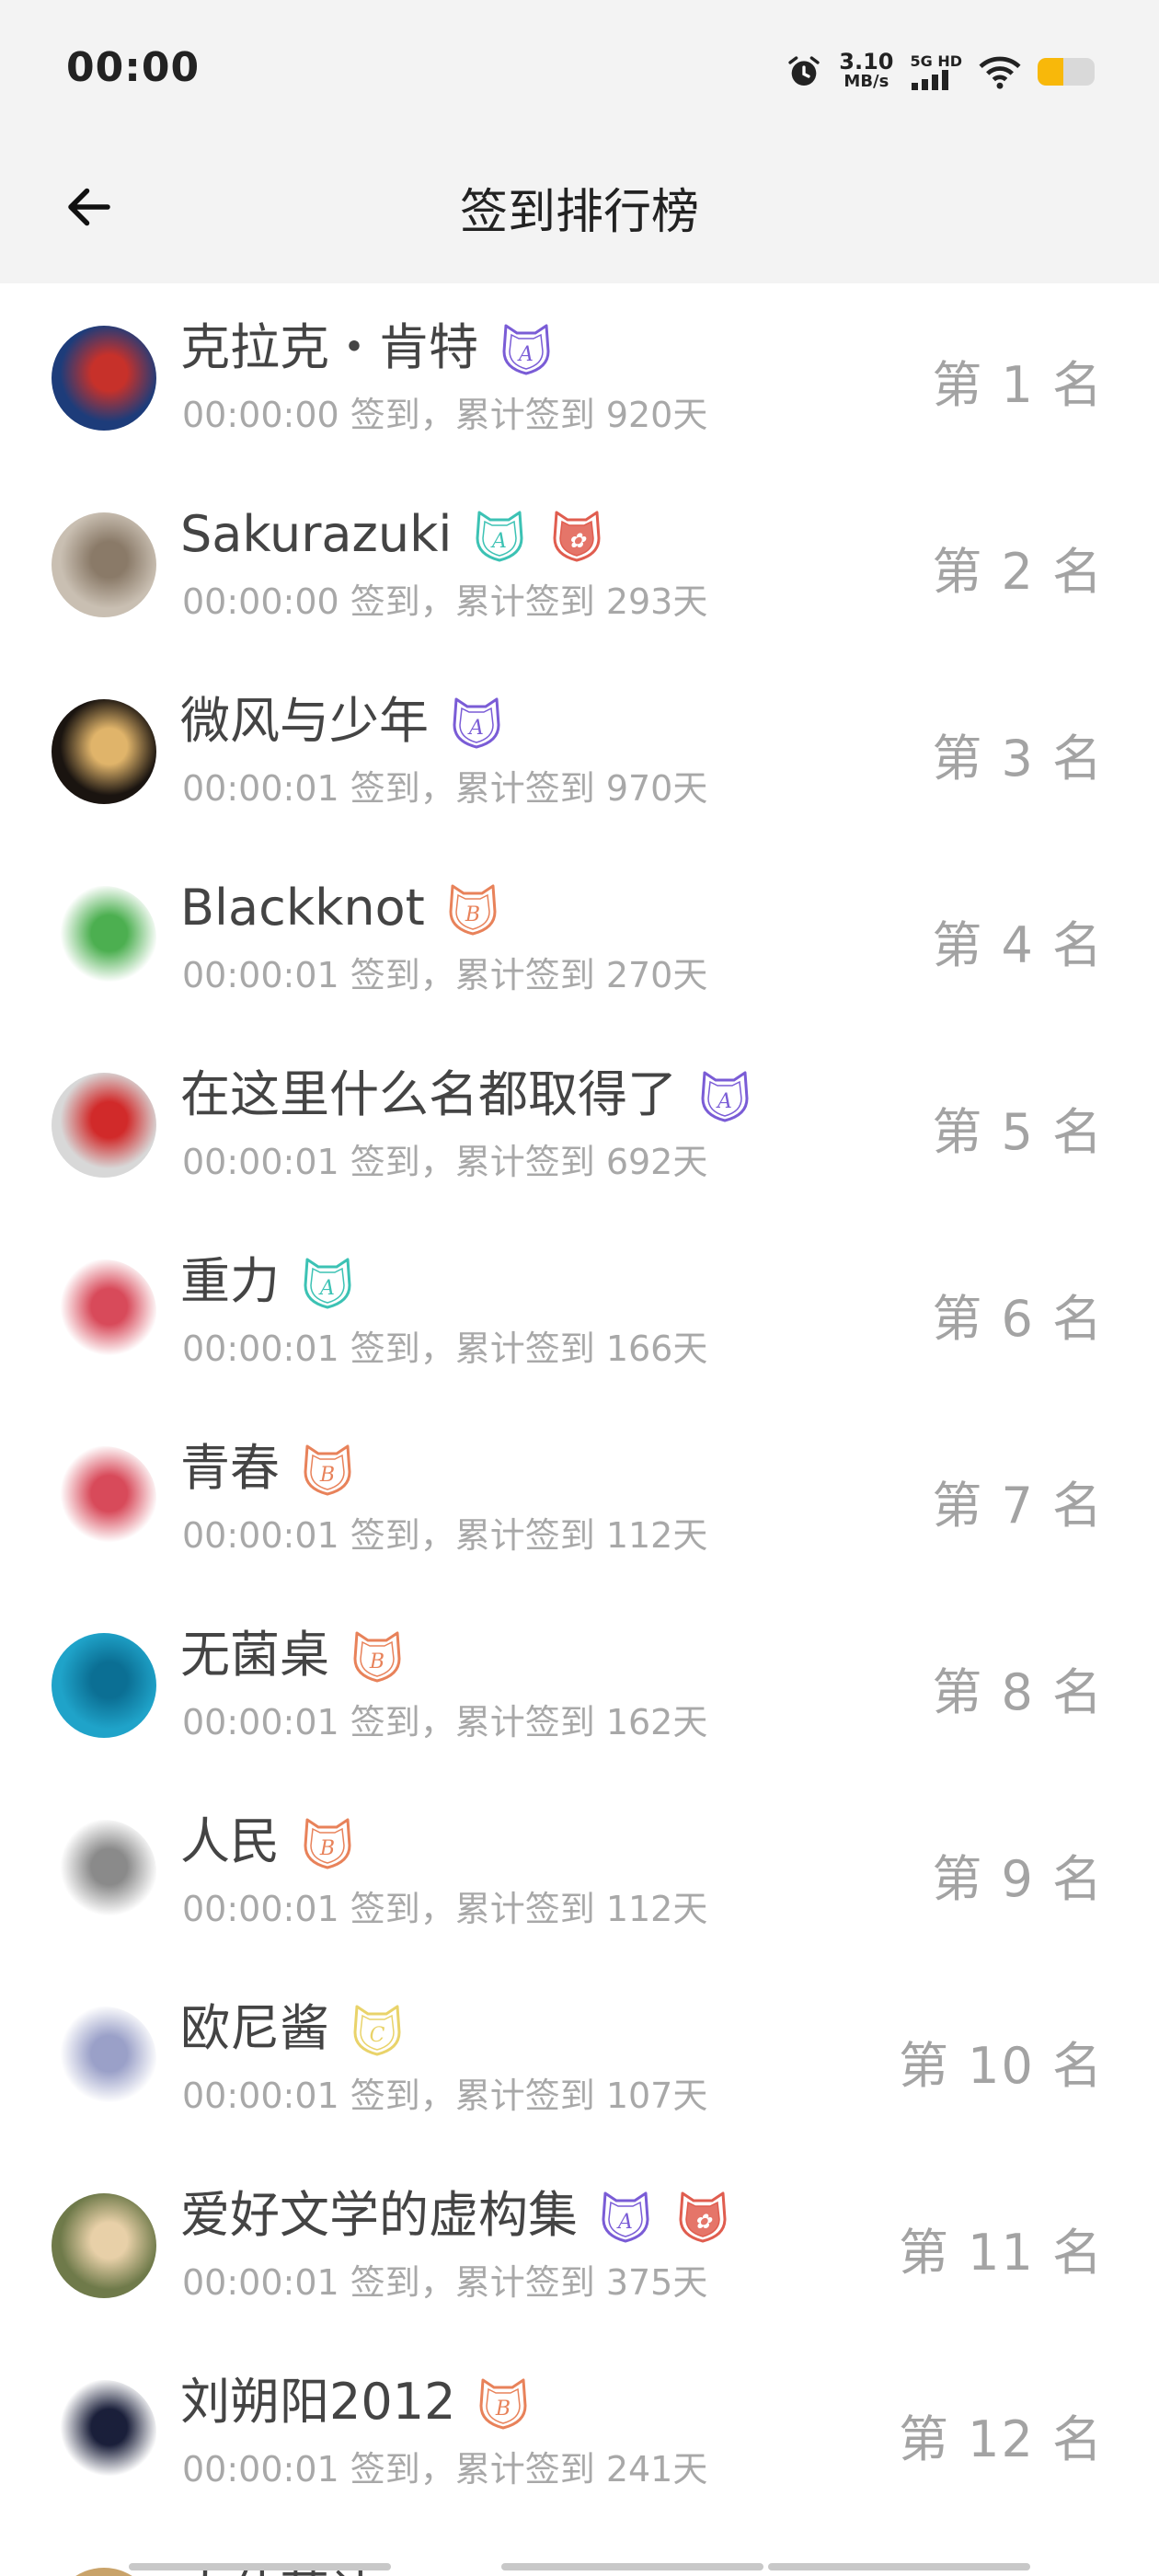  What do you see at coordinates (304, 721) in the screenshot?
I see `user-name: 微风与少年` at bounding box center [304, 721].